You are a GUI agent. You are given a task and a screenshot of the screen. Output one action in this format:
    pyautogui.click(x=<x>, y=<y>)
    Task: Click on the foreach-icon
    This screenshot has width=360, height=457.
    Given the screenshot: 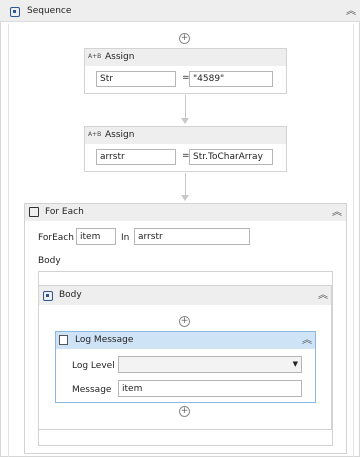 What is the action you would take?
    pyautogui.click(x=34, y=212)
    